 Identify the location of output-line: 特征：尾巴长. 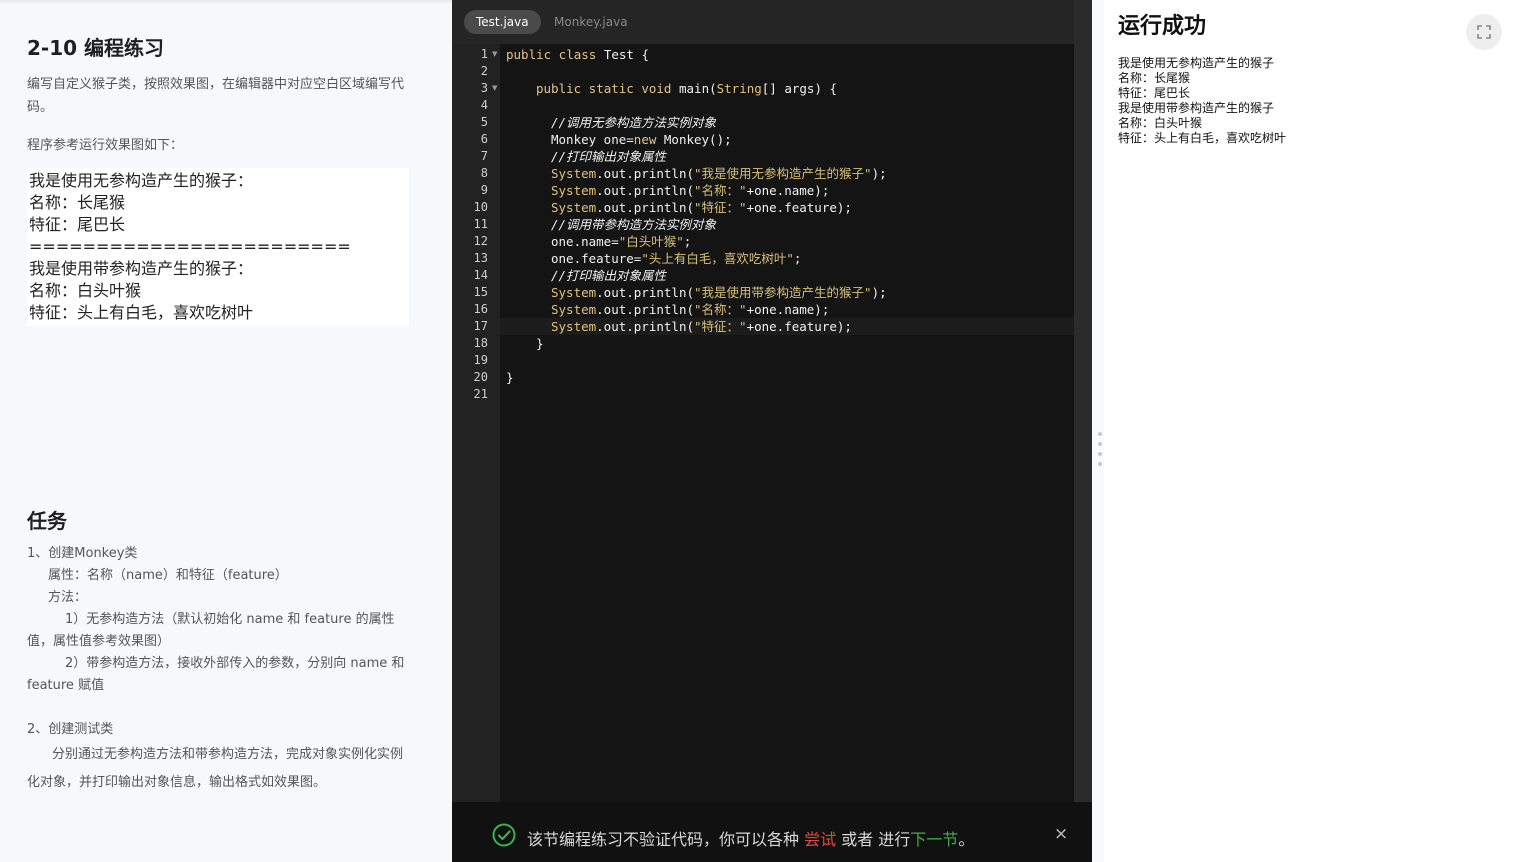
(1154, 93).